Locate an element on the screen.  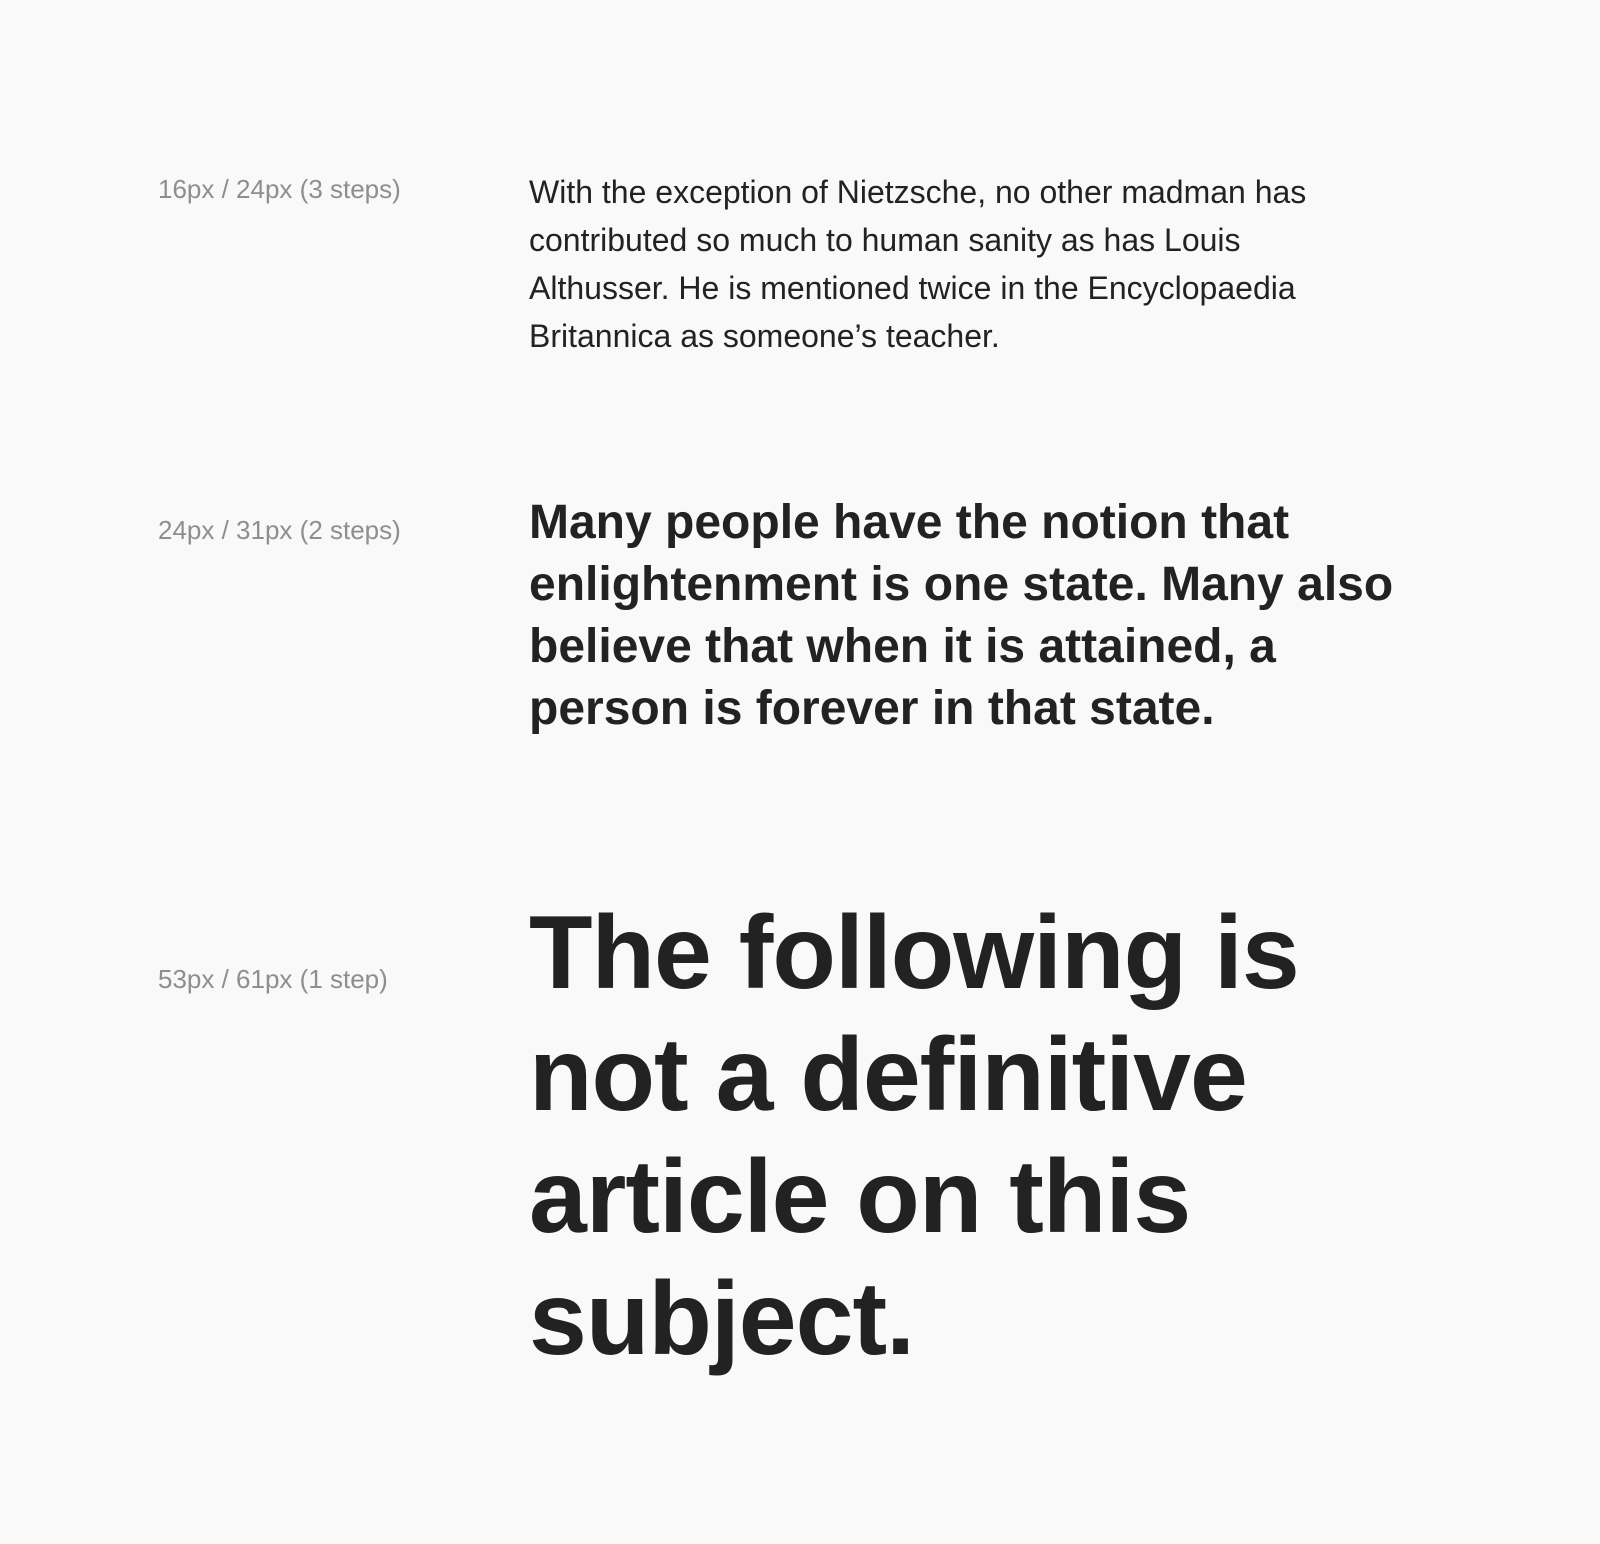
type-scale-label: 24px / 31px (2 steps) is located at coordinates (279, 530).